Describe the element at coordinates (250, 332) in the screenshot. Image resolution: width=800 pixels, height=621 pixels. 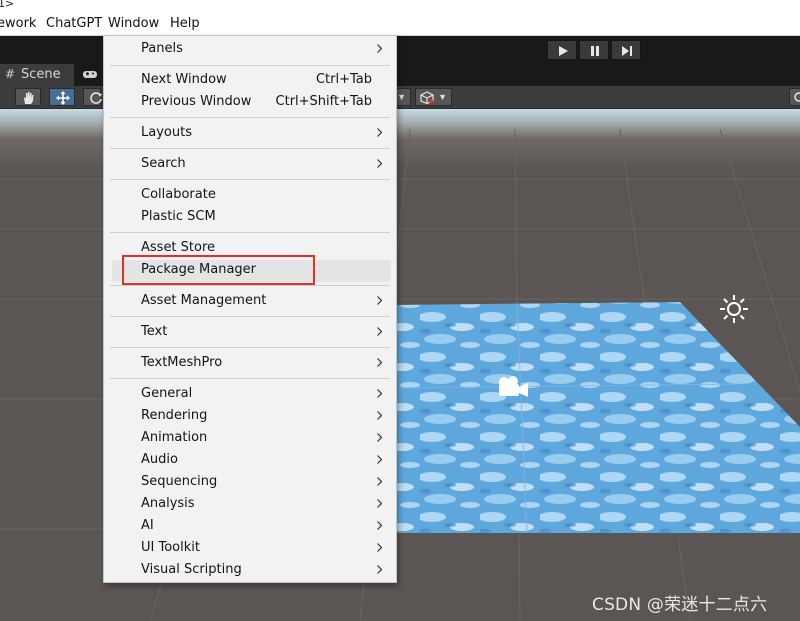
I see `menu-item-text: Text` at that location.